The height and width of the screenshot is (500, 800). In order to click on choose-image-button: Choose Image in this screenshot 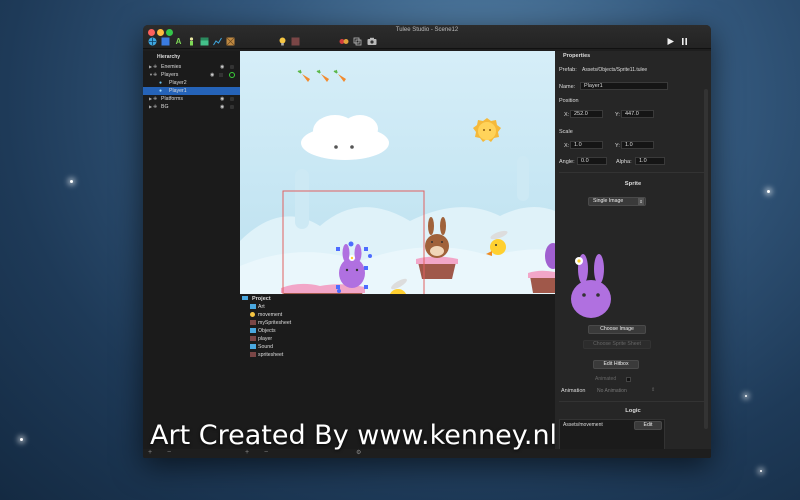, I will do `click(617, 329)`.